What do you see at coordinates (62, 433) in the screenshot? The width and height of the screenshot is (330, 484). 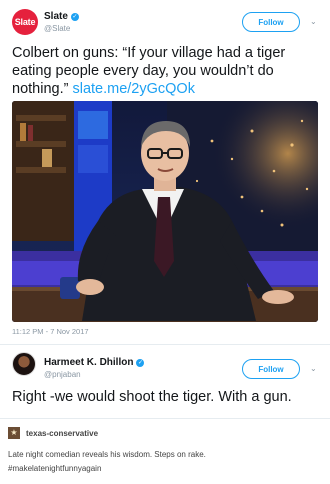 I see `username: texas-conservative` at bounding box center [62, 433].